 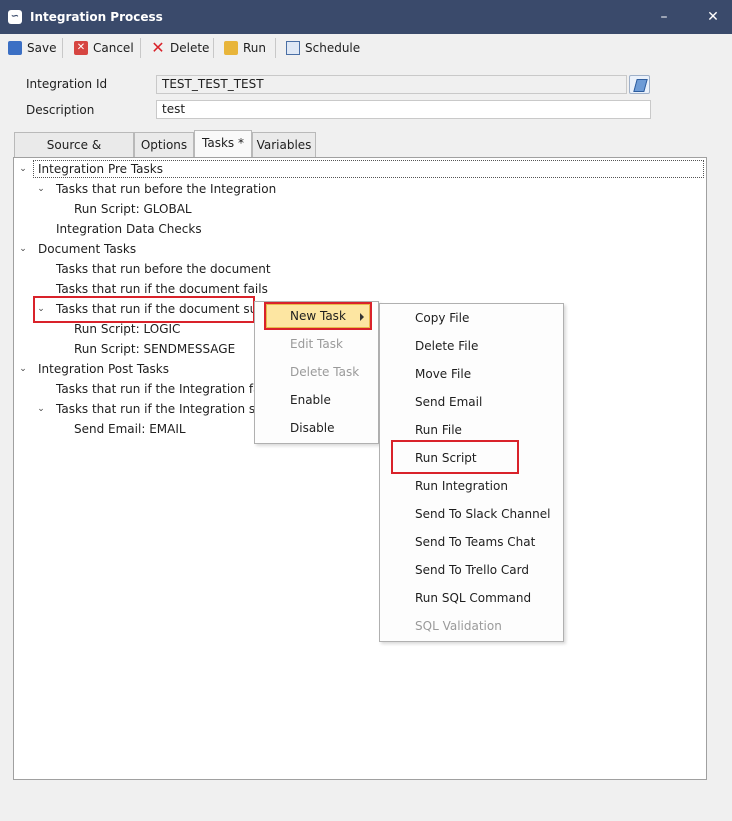 I want to click on submenu-item-copy-file: Copy File, so click(x=442, y=318).